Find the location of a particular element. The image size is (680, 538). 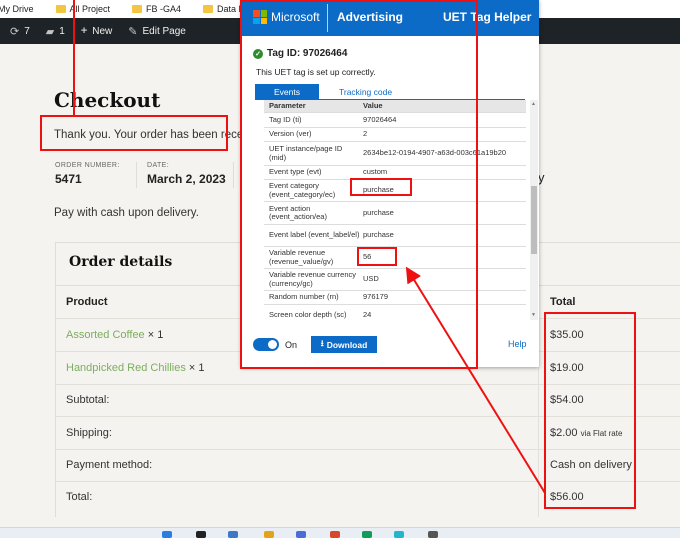

taskbar is located at coordinates (340, 532).